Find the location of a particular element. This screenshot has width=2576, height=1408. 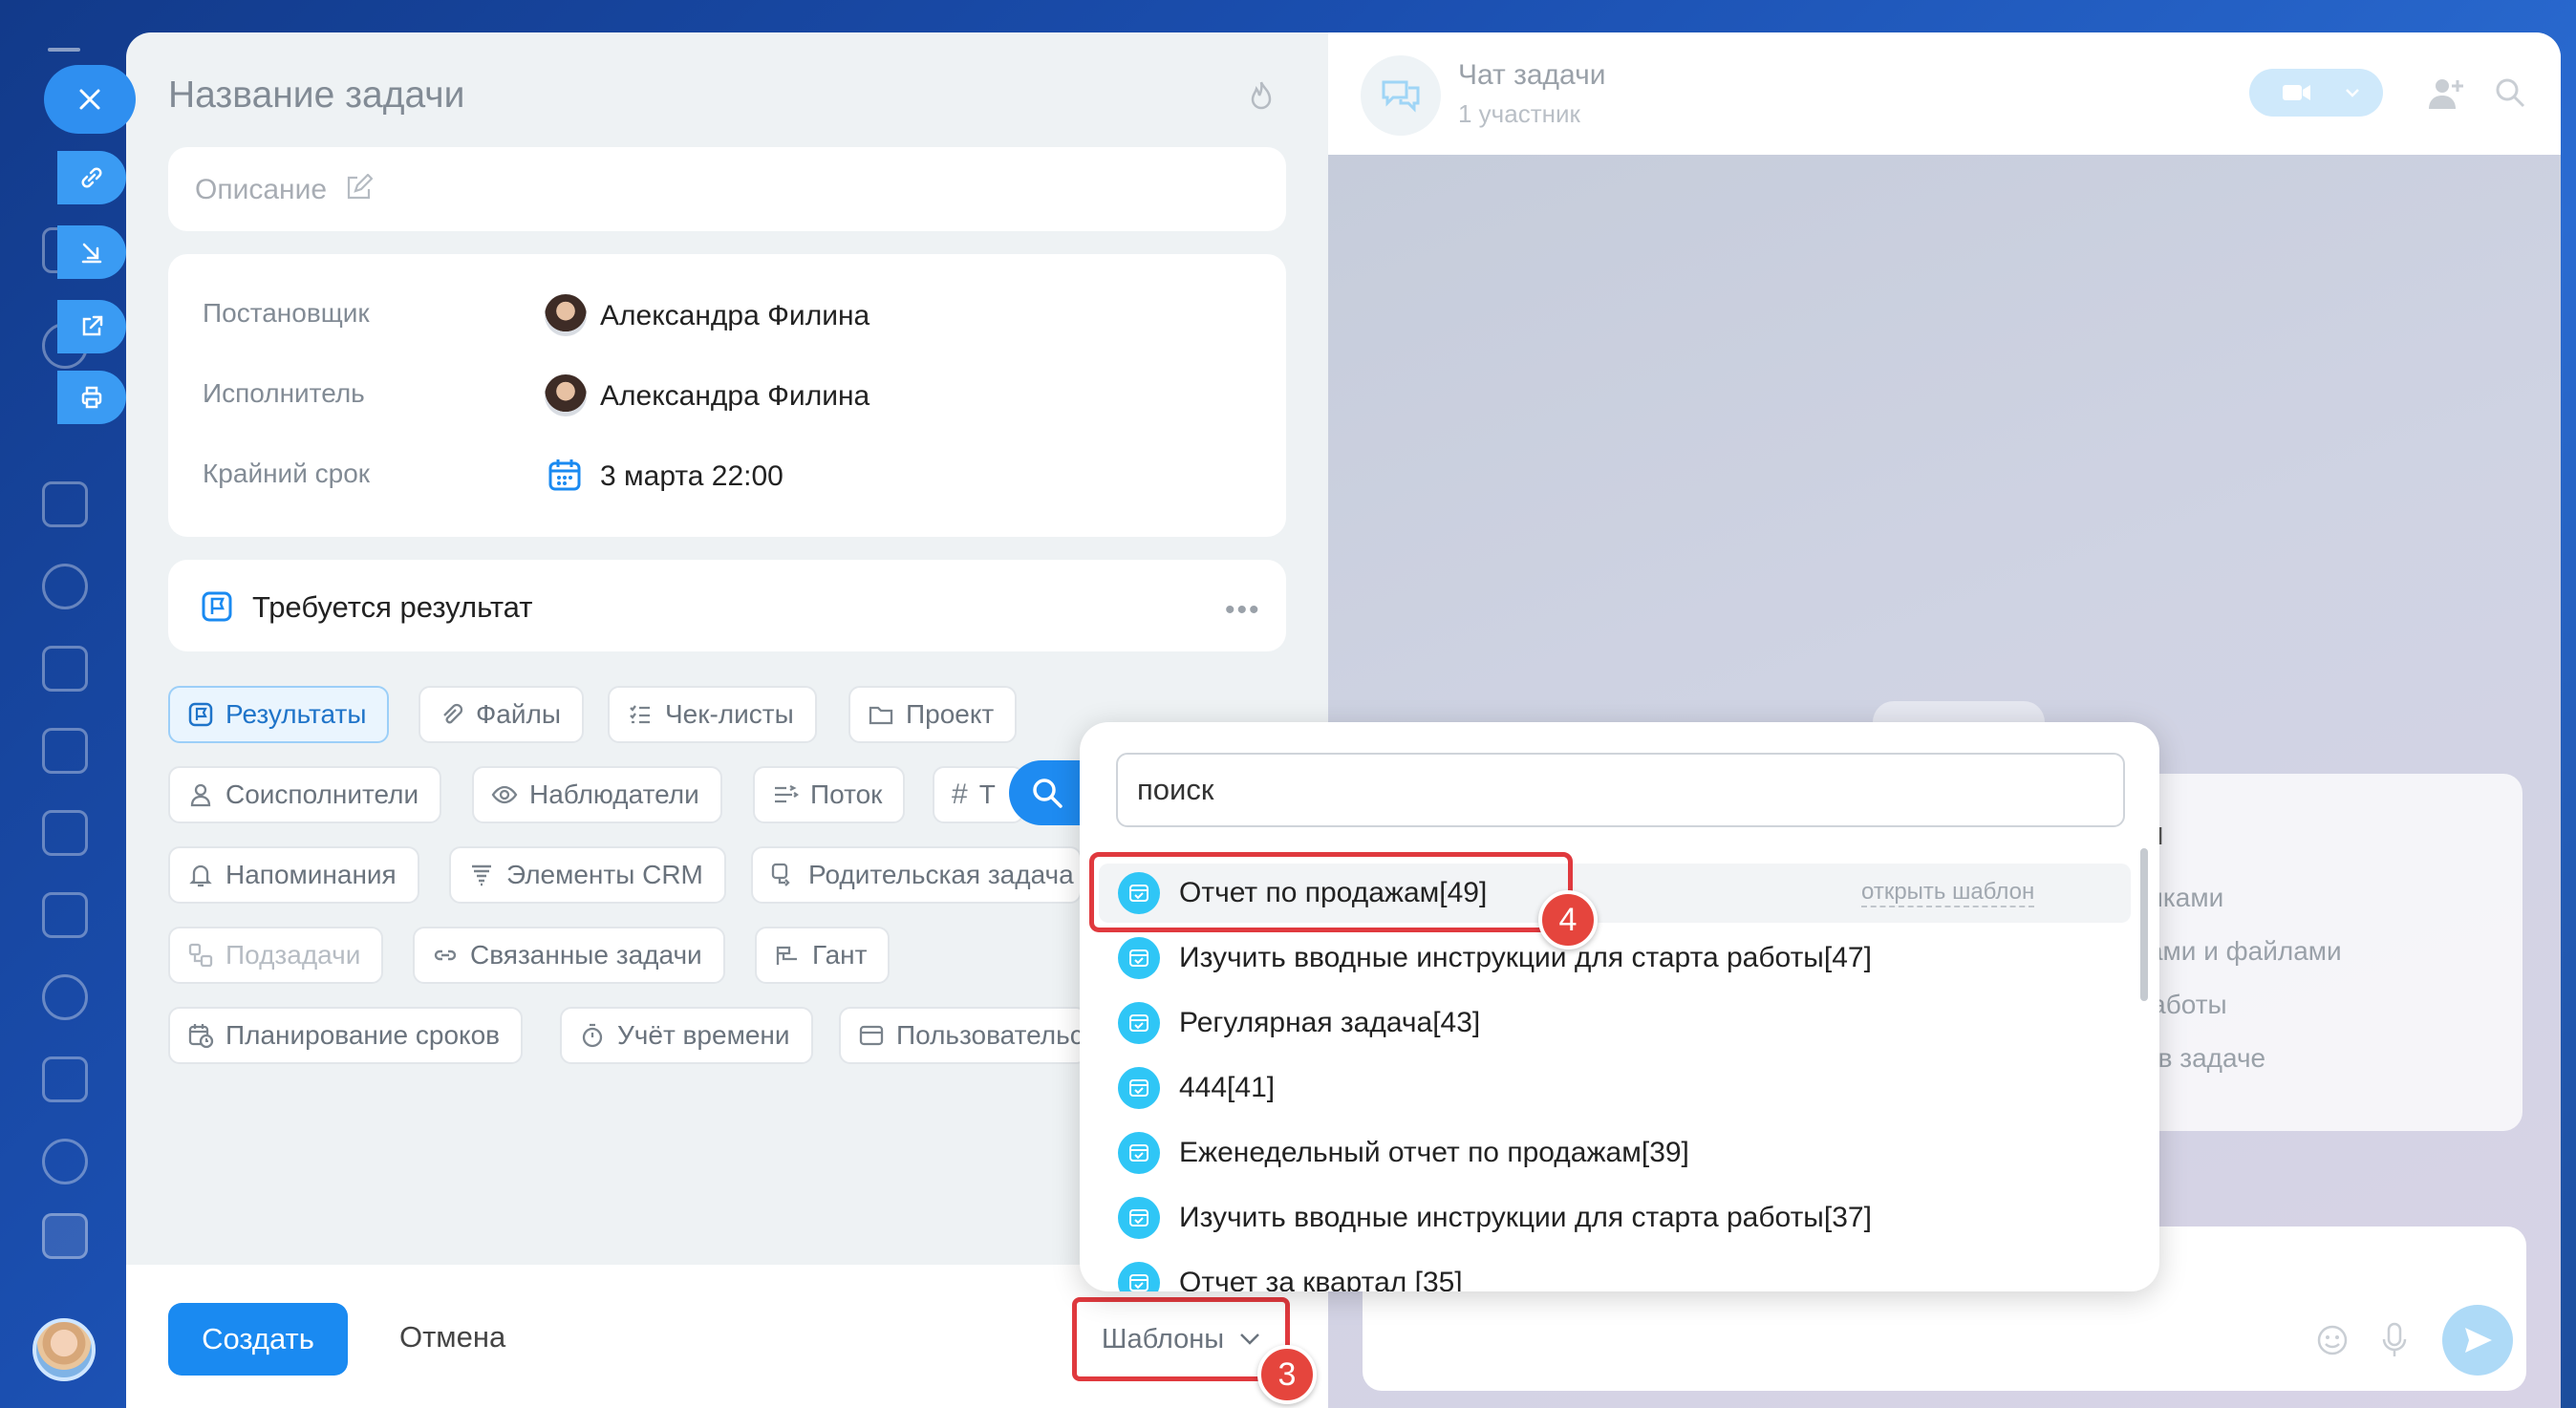

menu-icon is located at coordinates (64, 50).